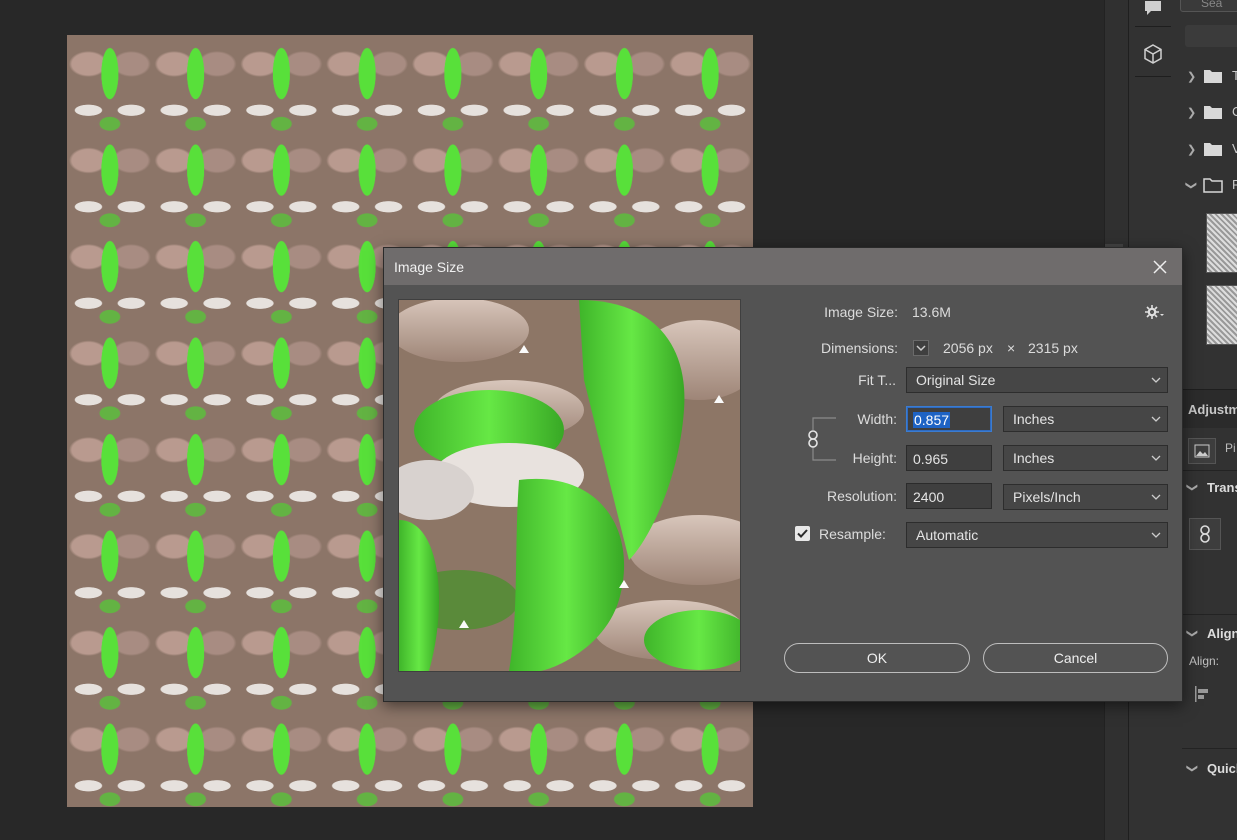  Describe the element at coordinates (1085, 497) in the screenshot. I see `resolution-unit-select: Pixels/Inch` at that location.